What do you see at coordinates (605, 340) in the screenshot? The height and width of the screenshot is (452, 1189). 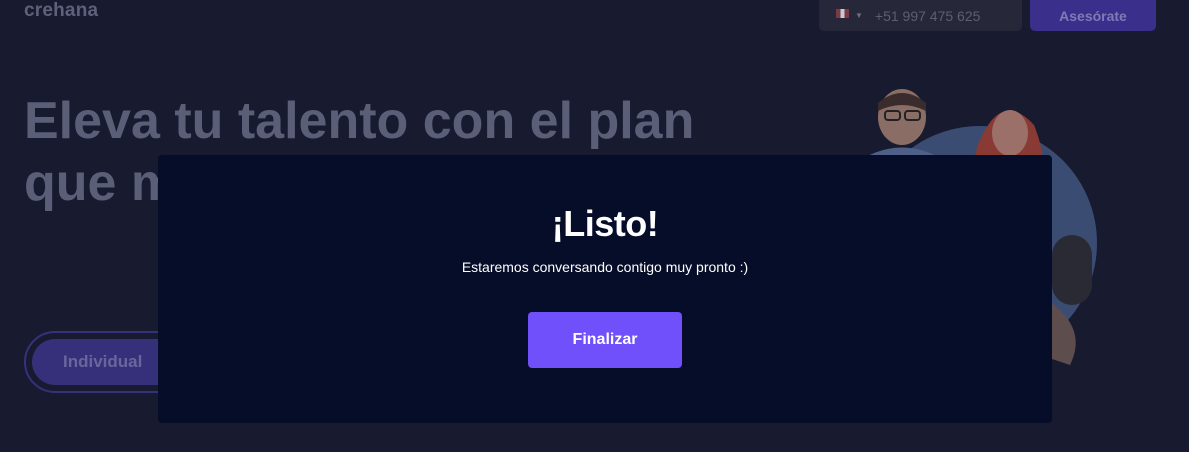 I see `finish-button: Finalizar` at bounding box center [605, 340].